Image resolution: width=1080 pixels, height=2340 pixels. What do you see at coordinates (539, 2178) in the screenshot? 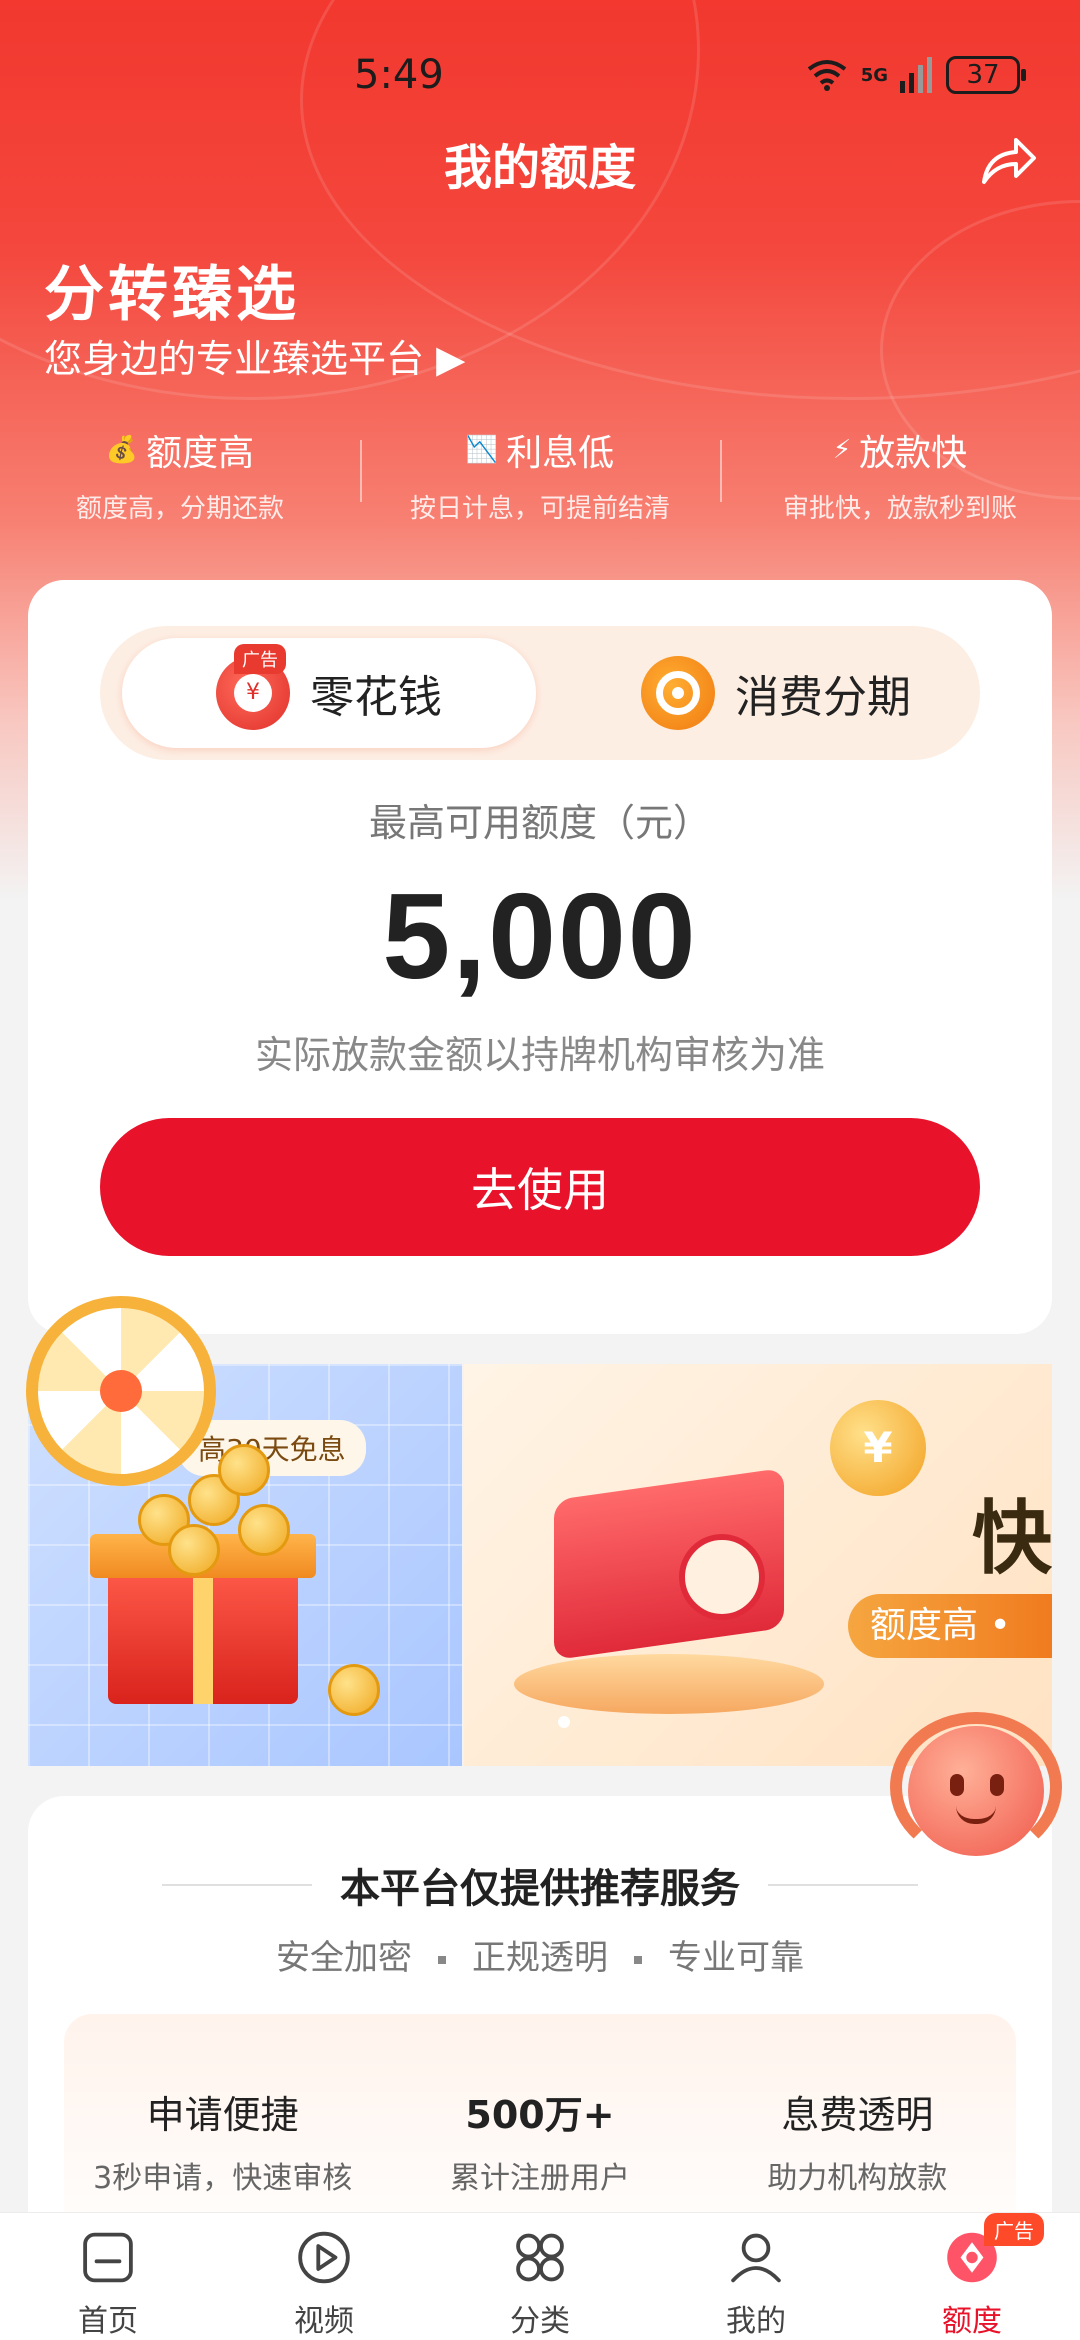
I see `stat-desc: 累计注册用户` at bounding box center [539, 2178].